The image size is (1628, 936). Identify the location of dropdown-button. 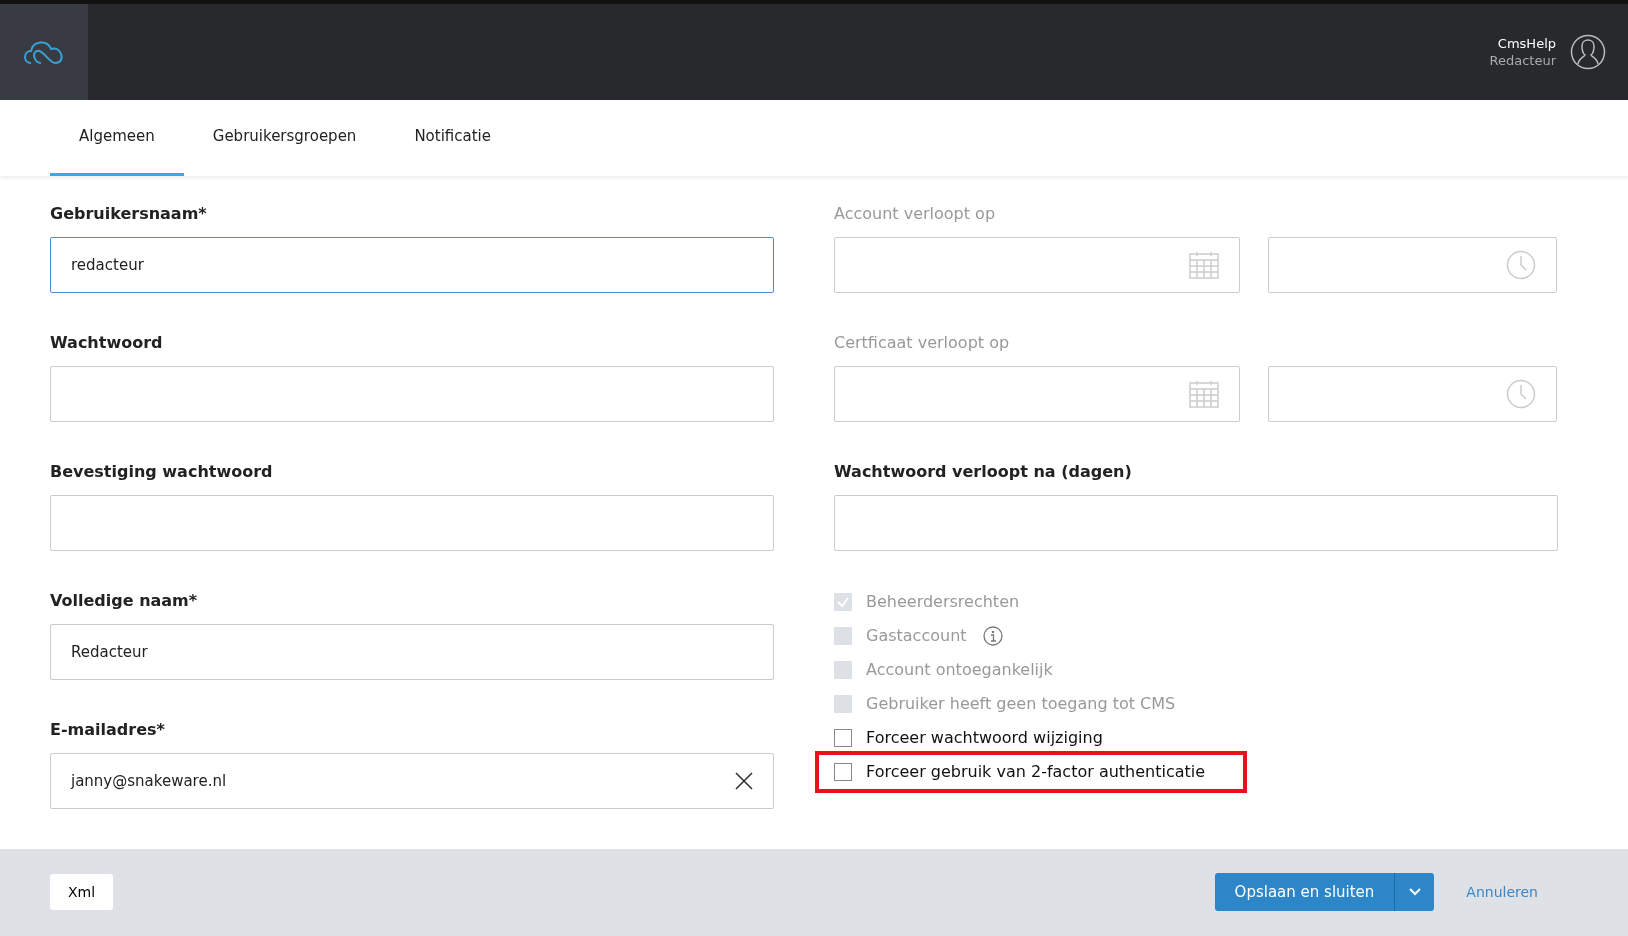
(1414, 892).